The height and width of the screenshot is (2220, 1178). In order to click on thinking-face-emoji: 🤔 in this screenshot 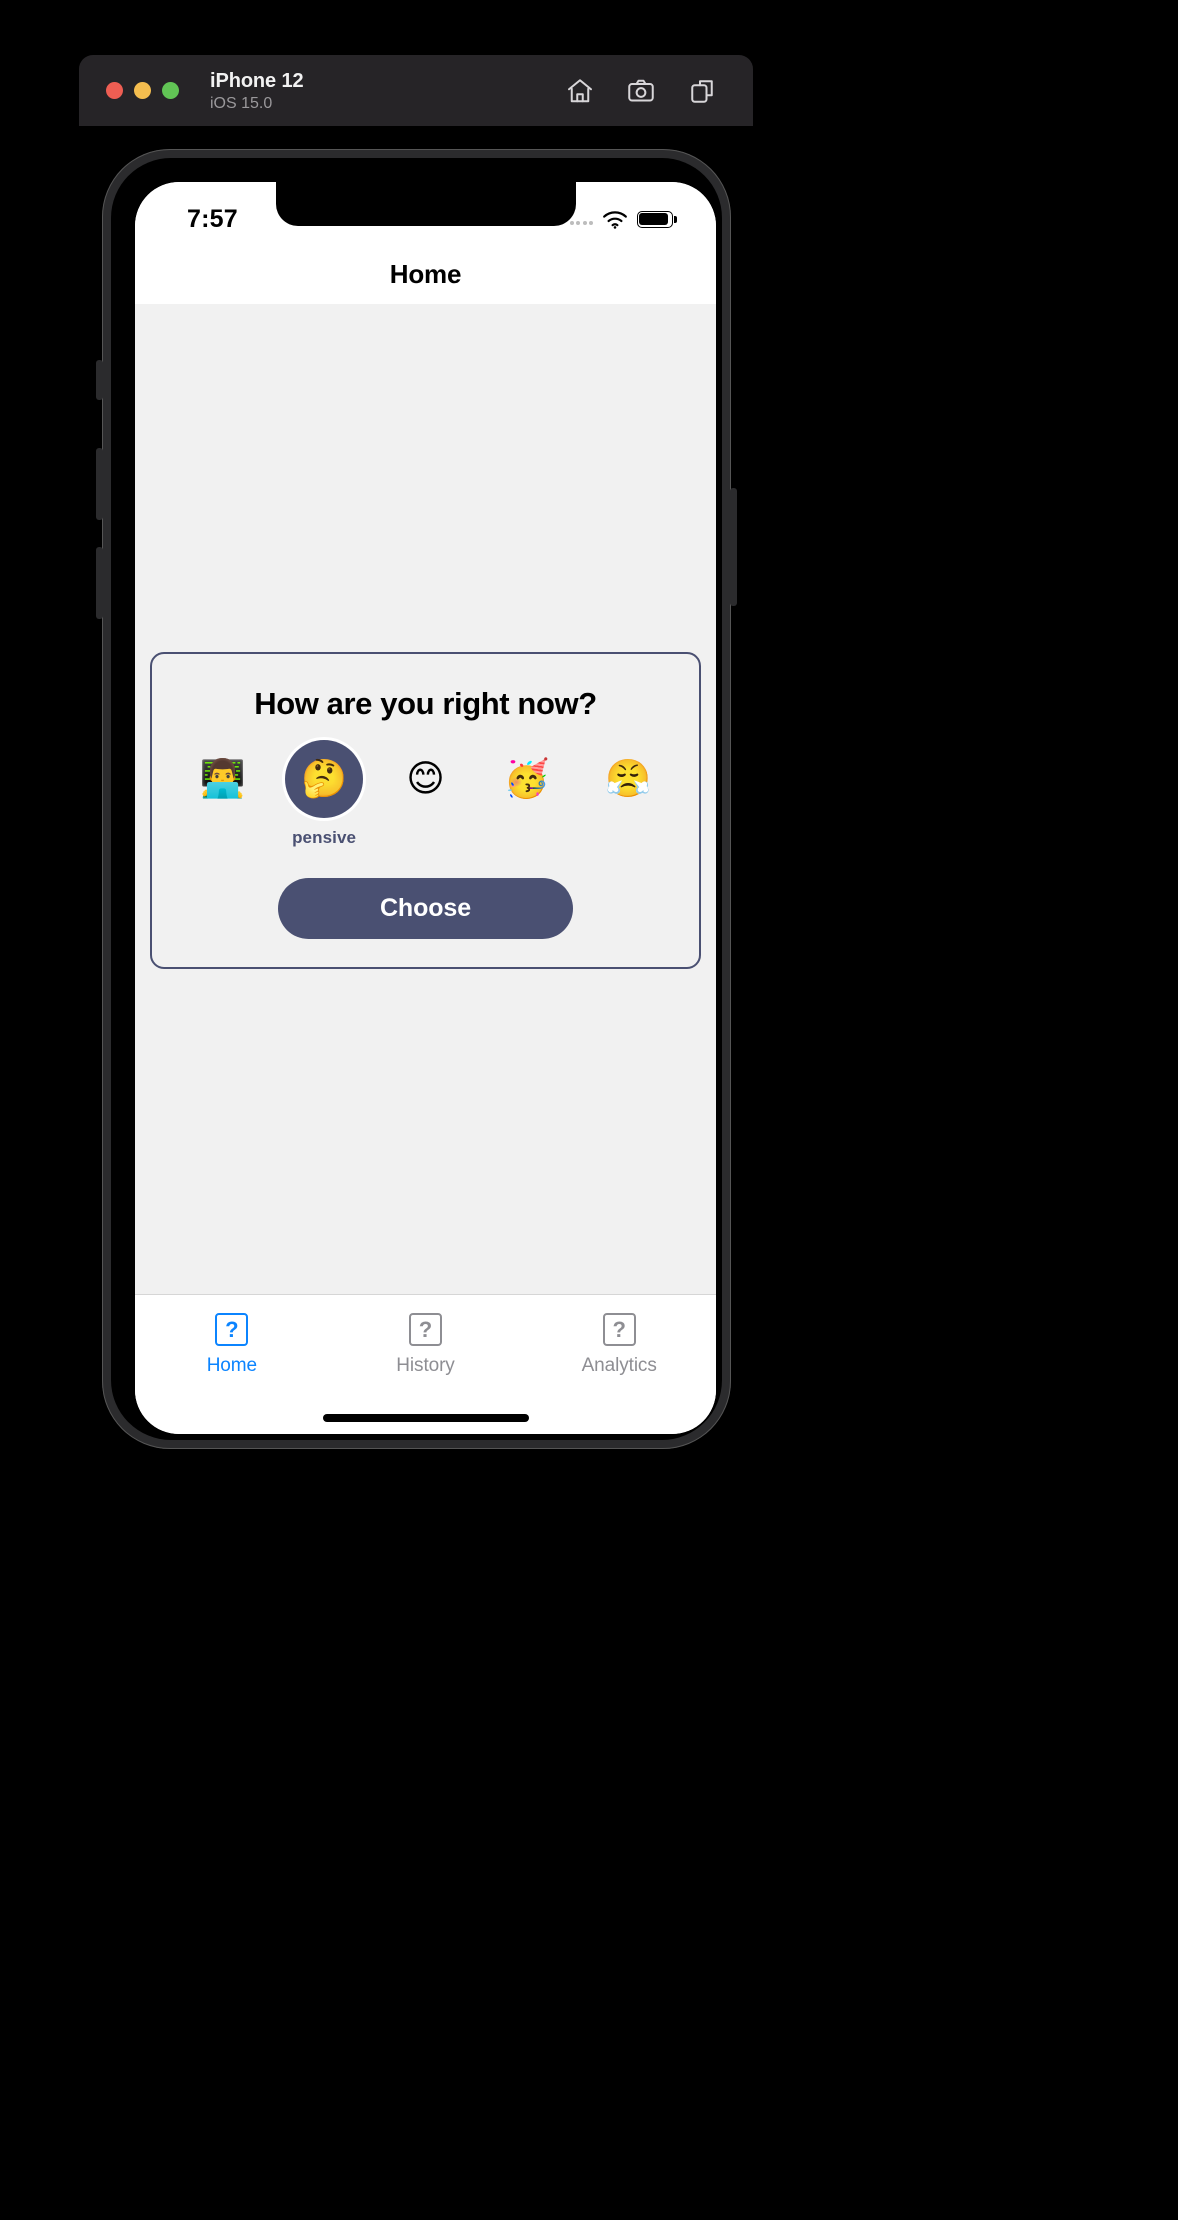, I will do `click(324, 778)`.